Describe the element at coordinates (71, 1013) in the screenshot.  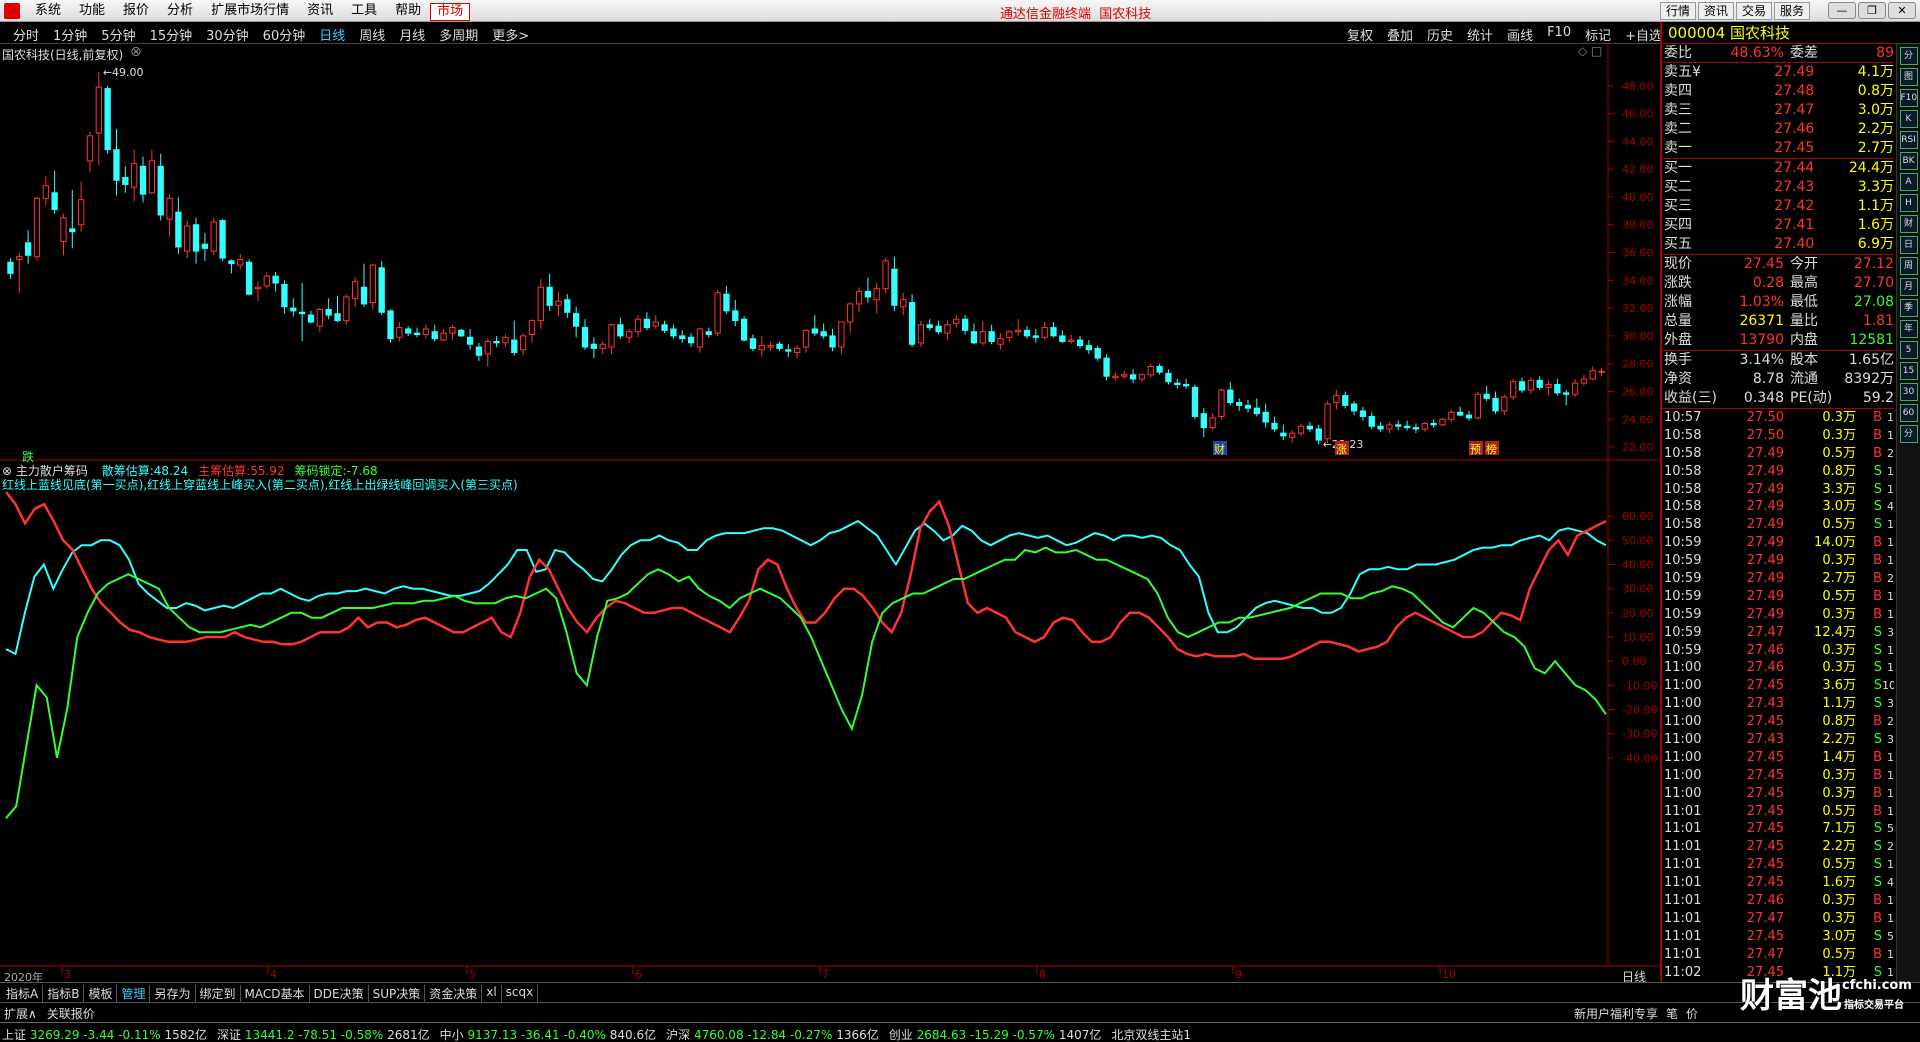
I see `expand-item-1: 关联报价` at that location.